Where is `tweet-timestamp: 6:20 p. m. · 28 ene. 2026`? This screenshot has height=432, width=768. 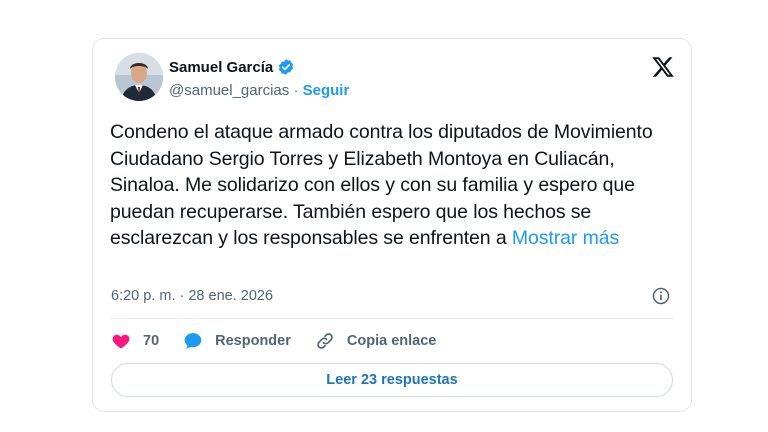
tweet-timestamp: 6:20 p. m. · 28 ene. 2026 is located at coordinates (192, 296).